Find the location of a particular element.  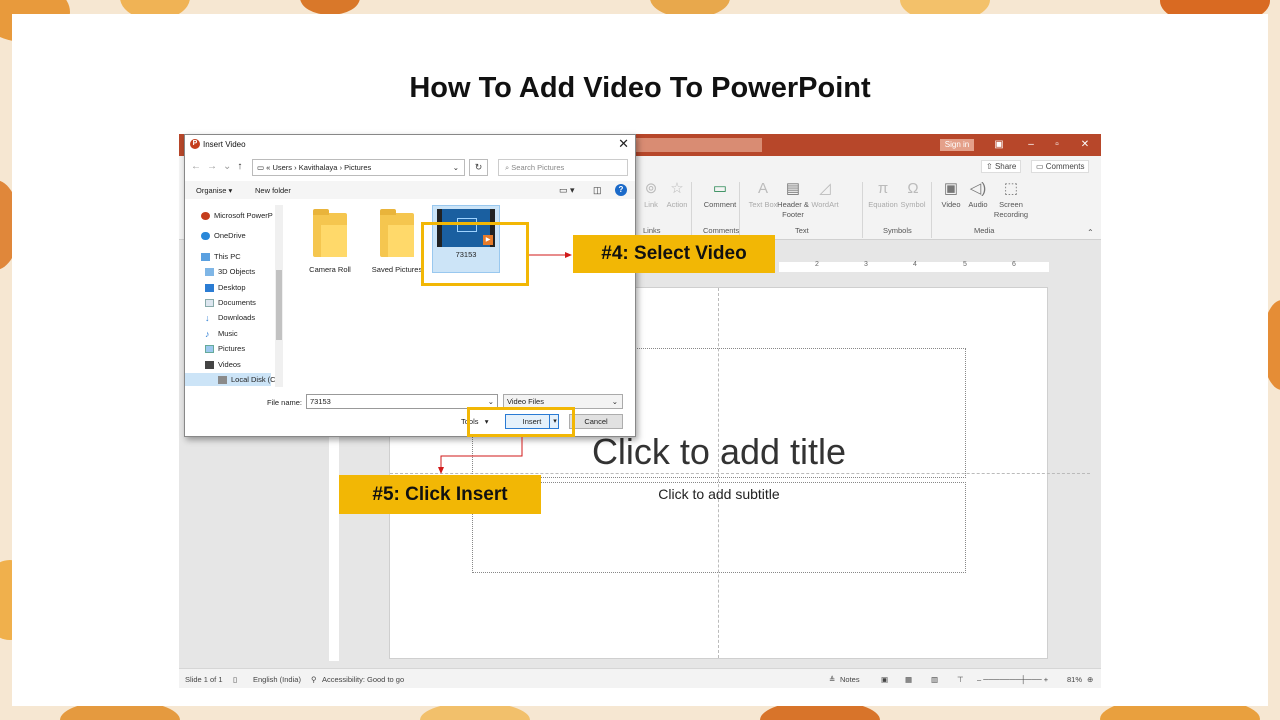

group-label-links: Links is located at coordinates (652, 230).